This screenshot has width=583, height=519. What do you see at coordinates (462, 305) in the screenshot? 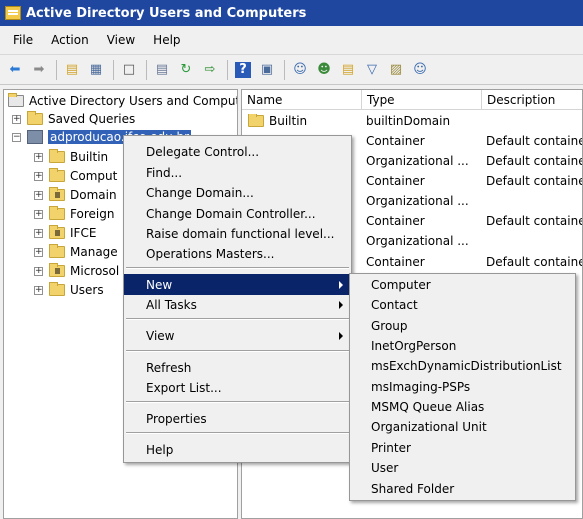
I see `submenu-item-contact: Contact` at bounding box center [462, 305].